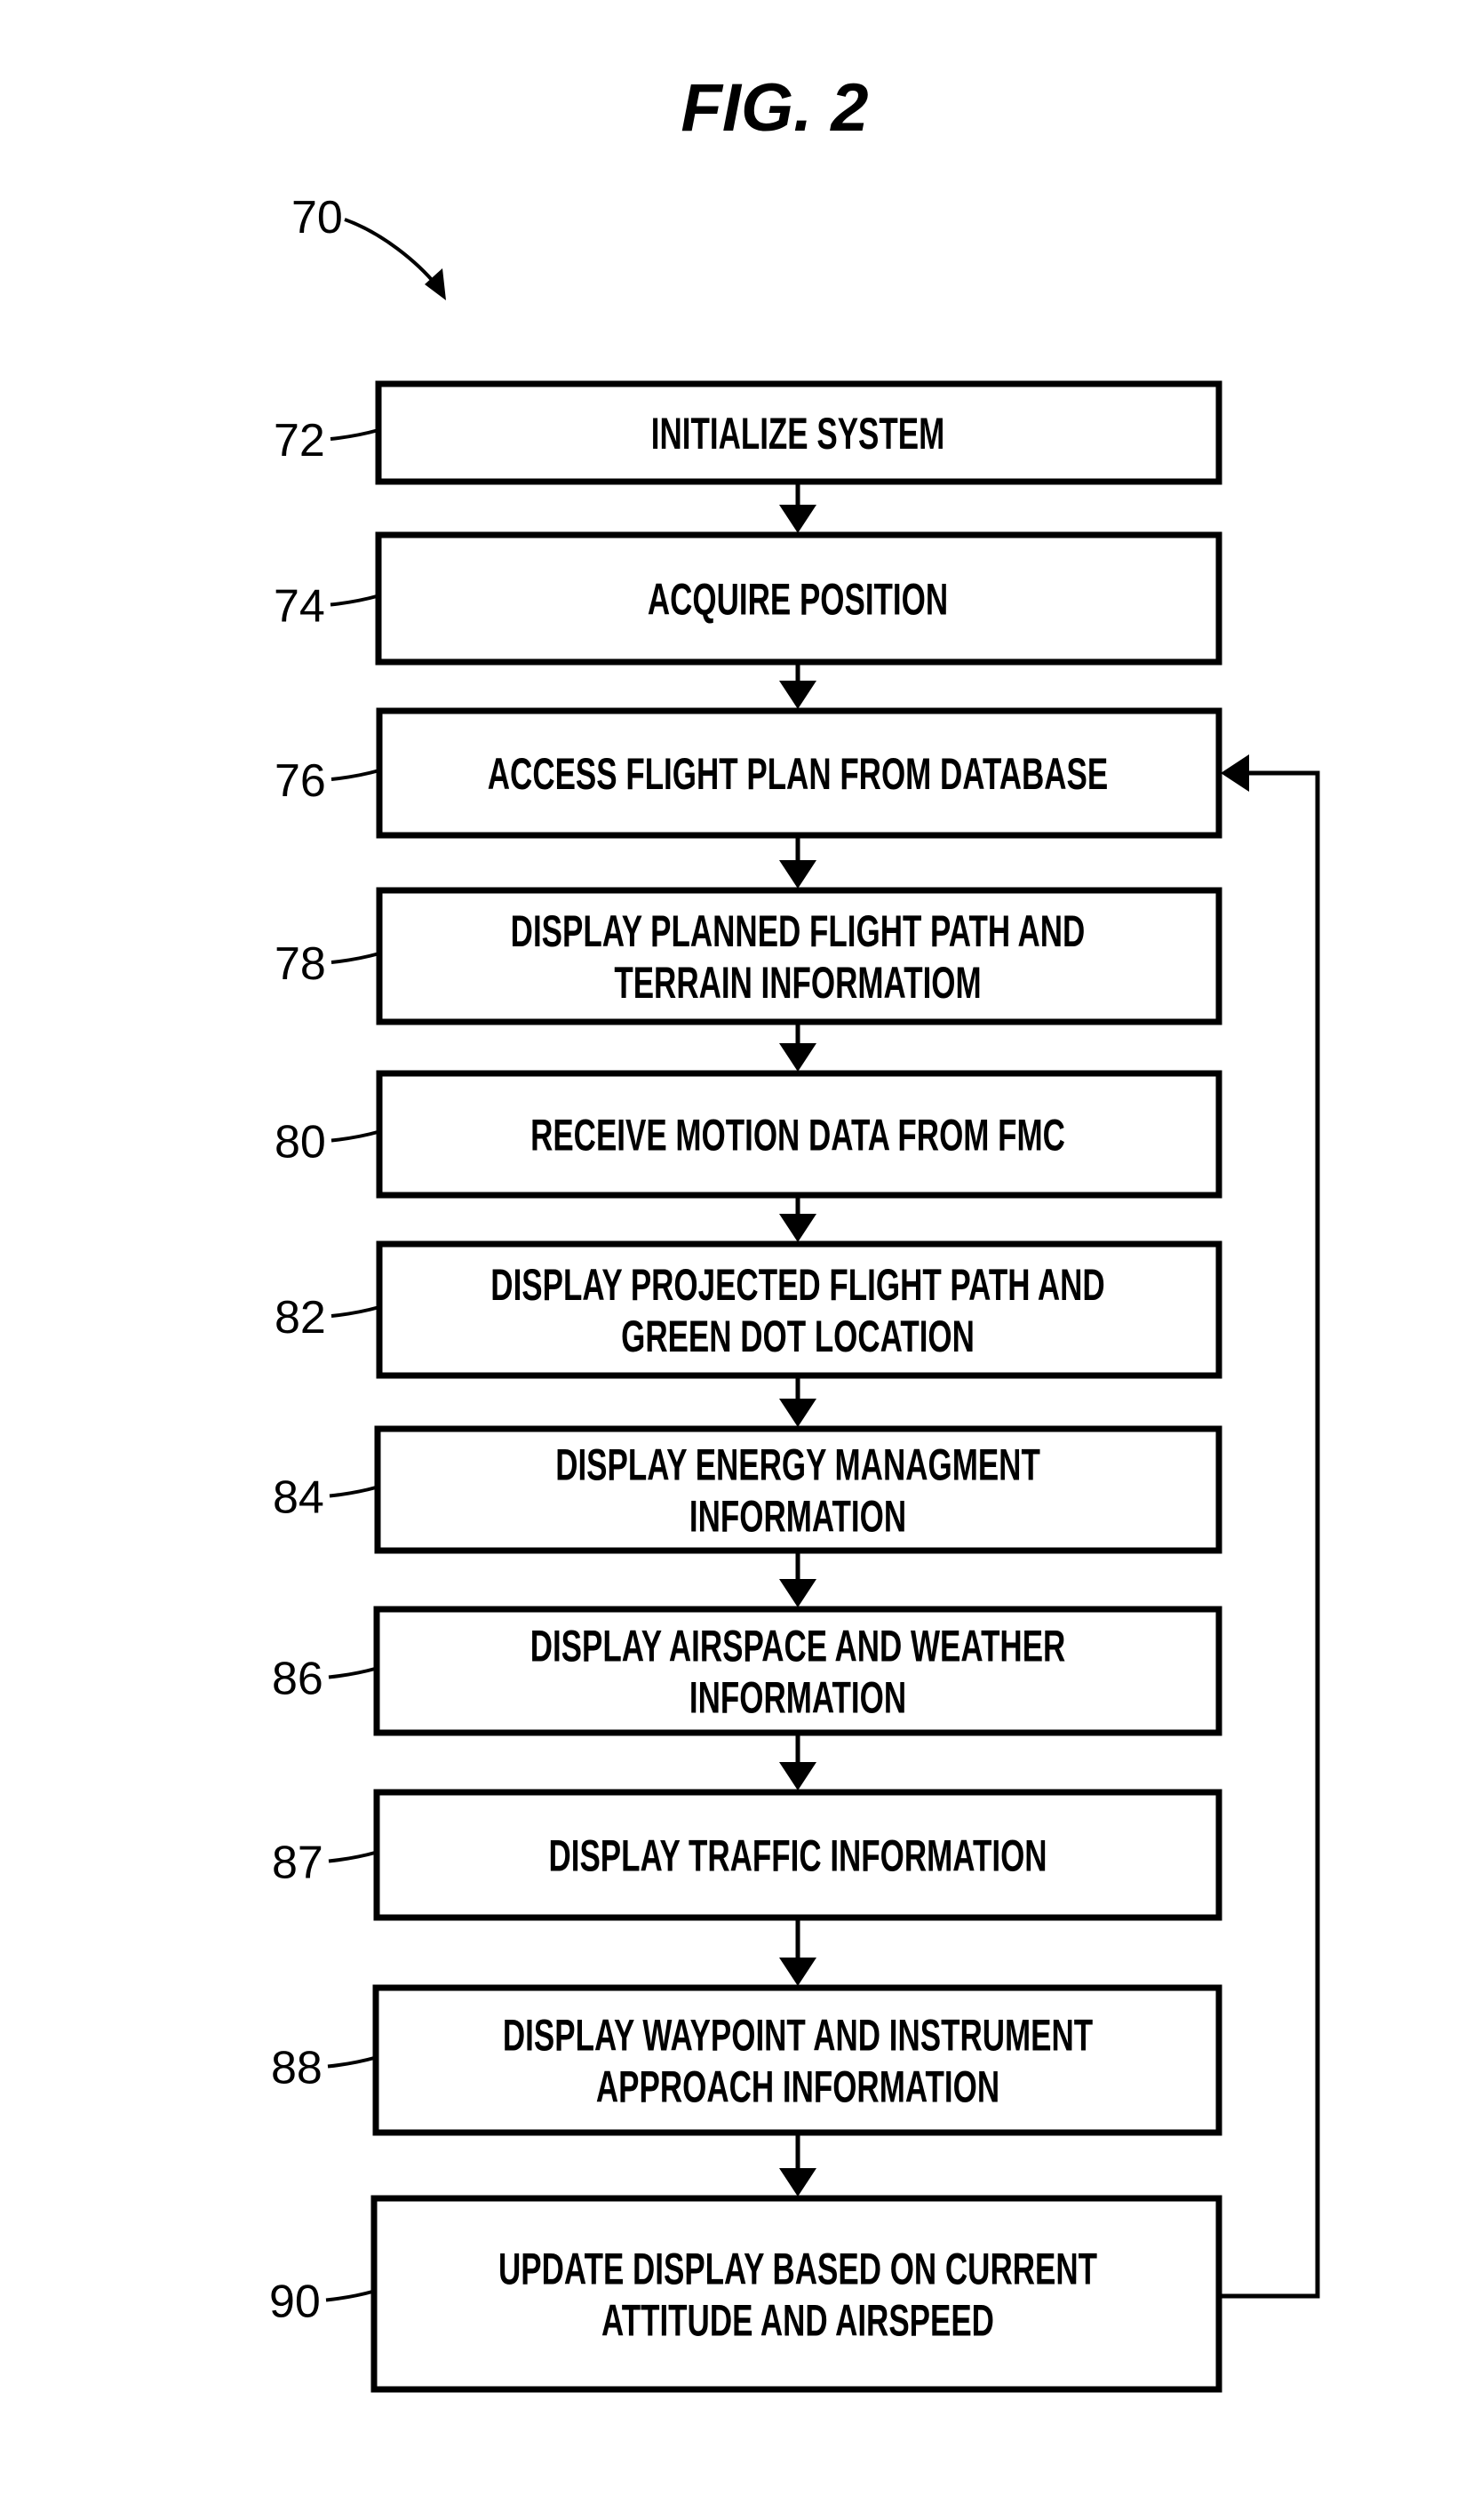 The height and width of the screenshot is (2520, 1481). What do you see at coordinates (299, 607) in the screenshot?
I see `step-reference-number: 74` at bounding box center [299, 607].